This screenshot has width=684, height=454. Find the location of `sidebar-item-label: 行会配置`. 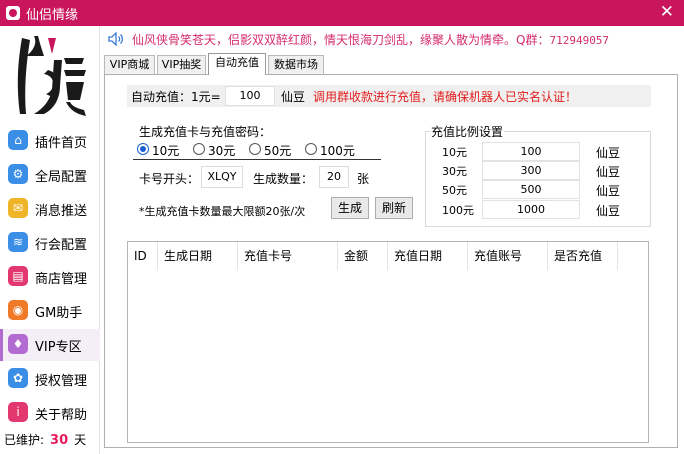

sidebar-item-label: 行会配置 is located at coordinates (61, 245).